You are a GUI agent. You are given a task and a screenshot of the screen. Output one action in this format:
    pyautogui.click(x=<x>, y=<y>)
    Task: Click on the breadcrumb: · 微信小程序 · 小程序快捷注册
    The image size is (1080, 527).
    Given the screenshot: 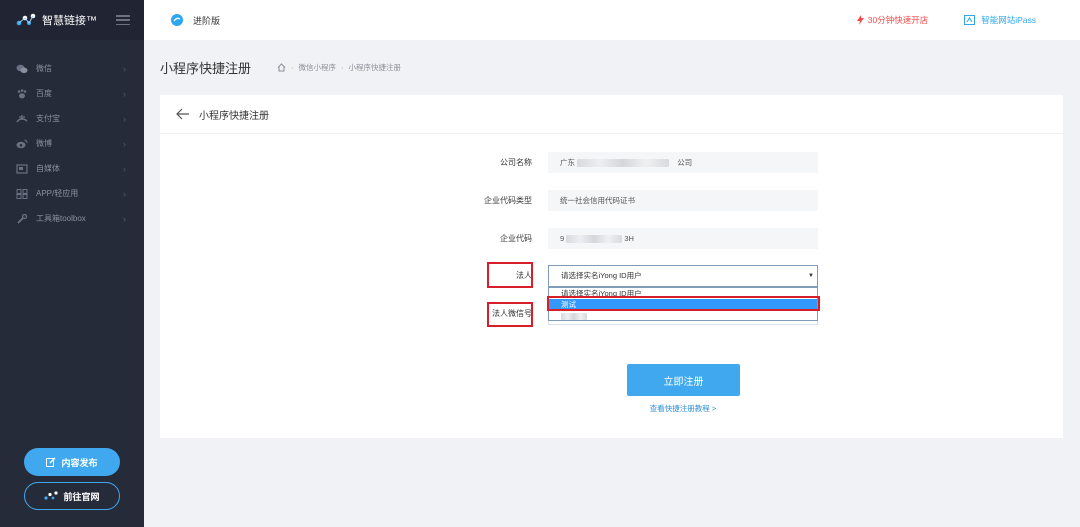 What is the action you would take?
    pyautogui.click(x=339, y=67)
    